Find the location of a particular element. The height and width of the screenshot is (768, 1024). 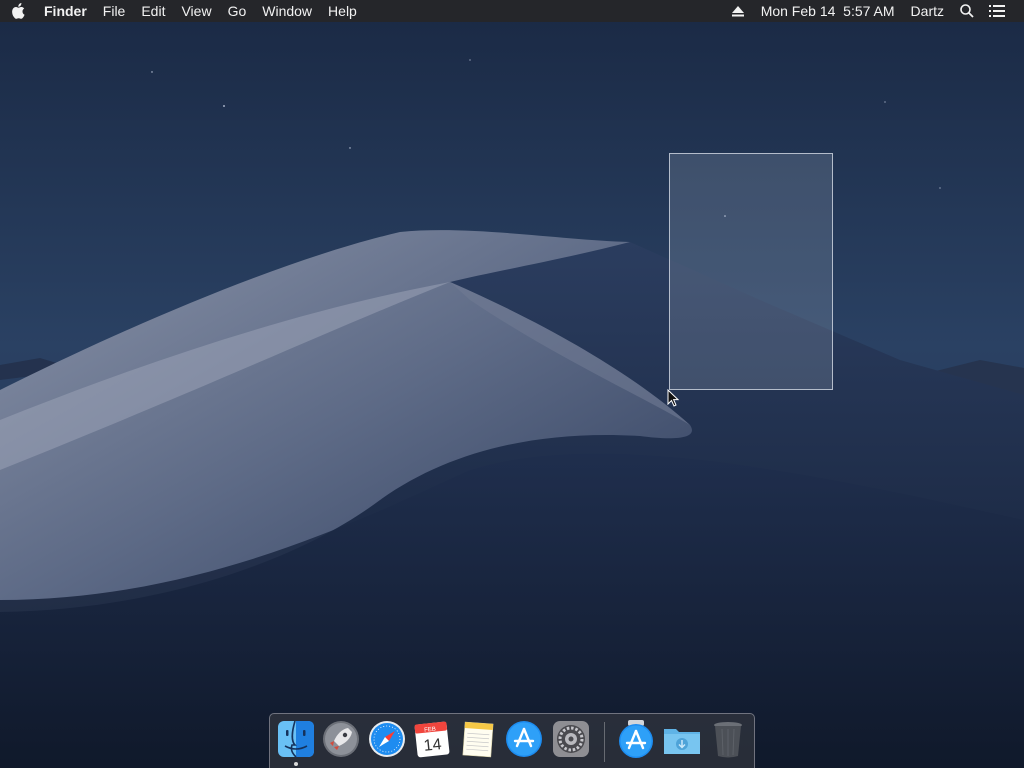

menu-file: File is located at coordinates (114, 11).